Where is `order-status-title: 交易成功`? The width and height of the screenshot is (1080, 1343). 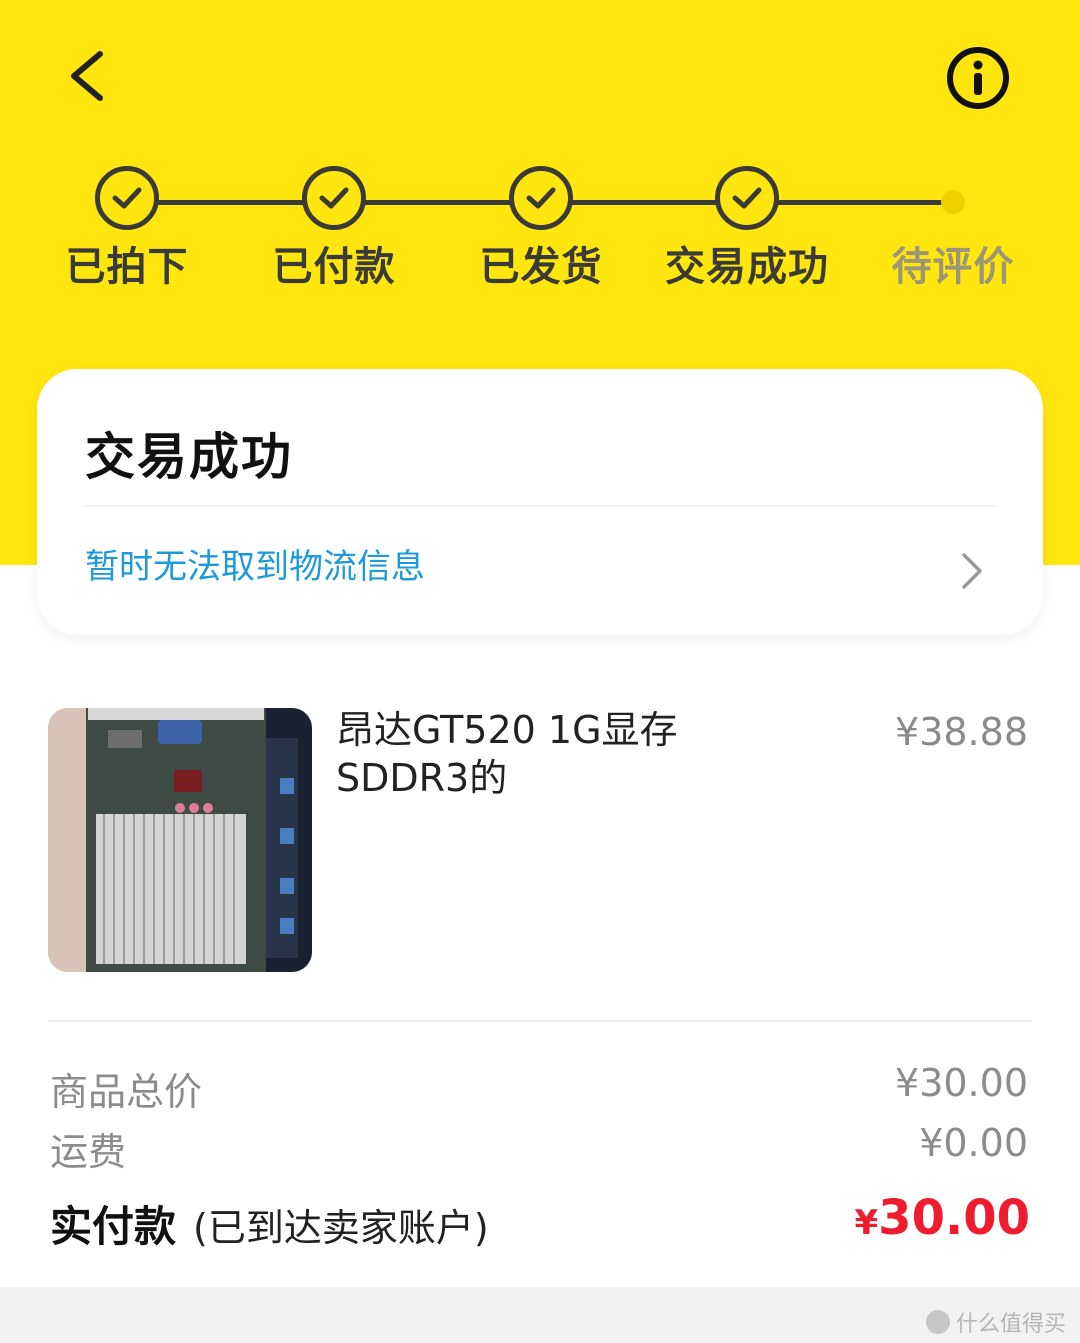
order-status-title: 交易成功 is located at coordinates (189, 457).